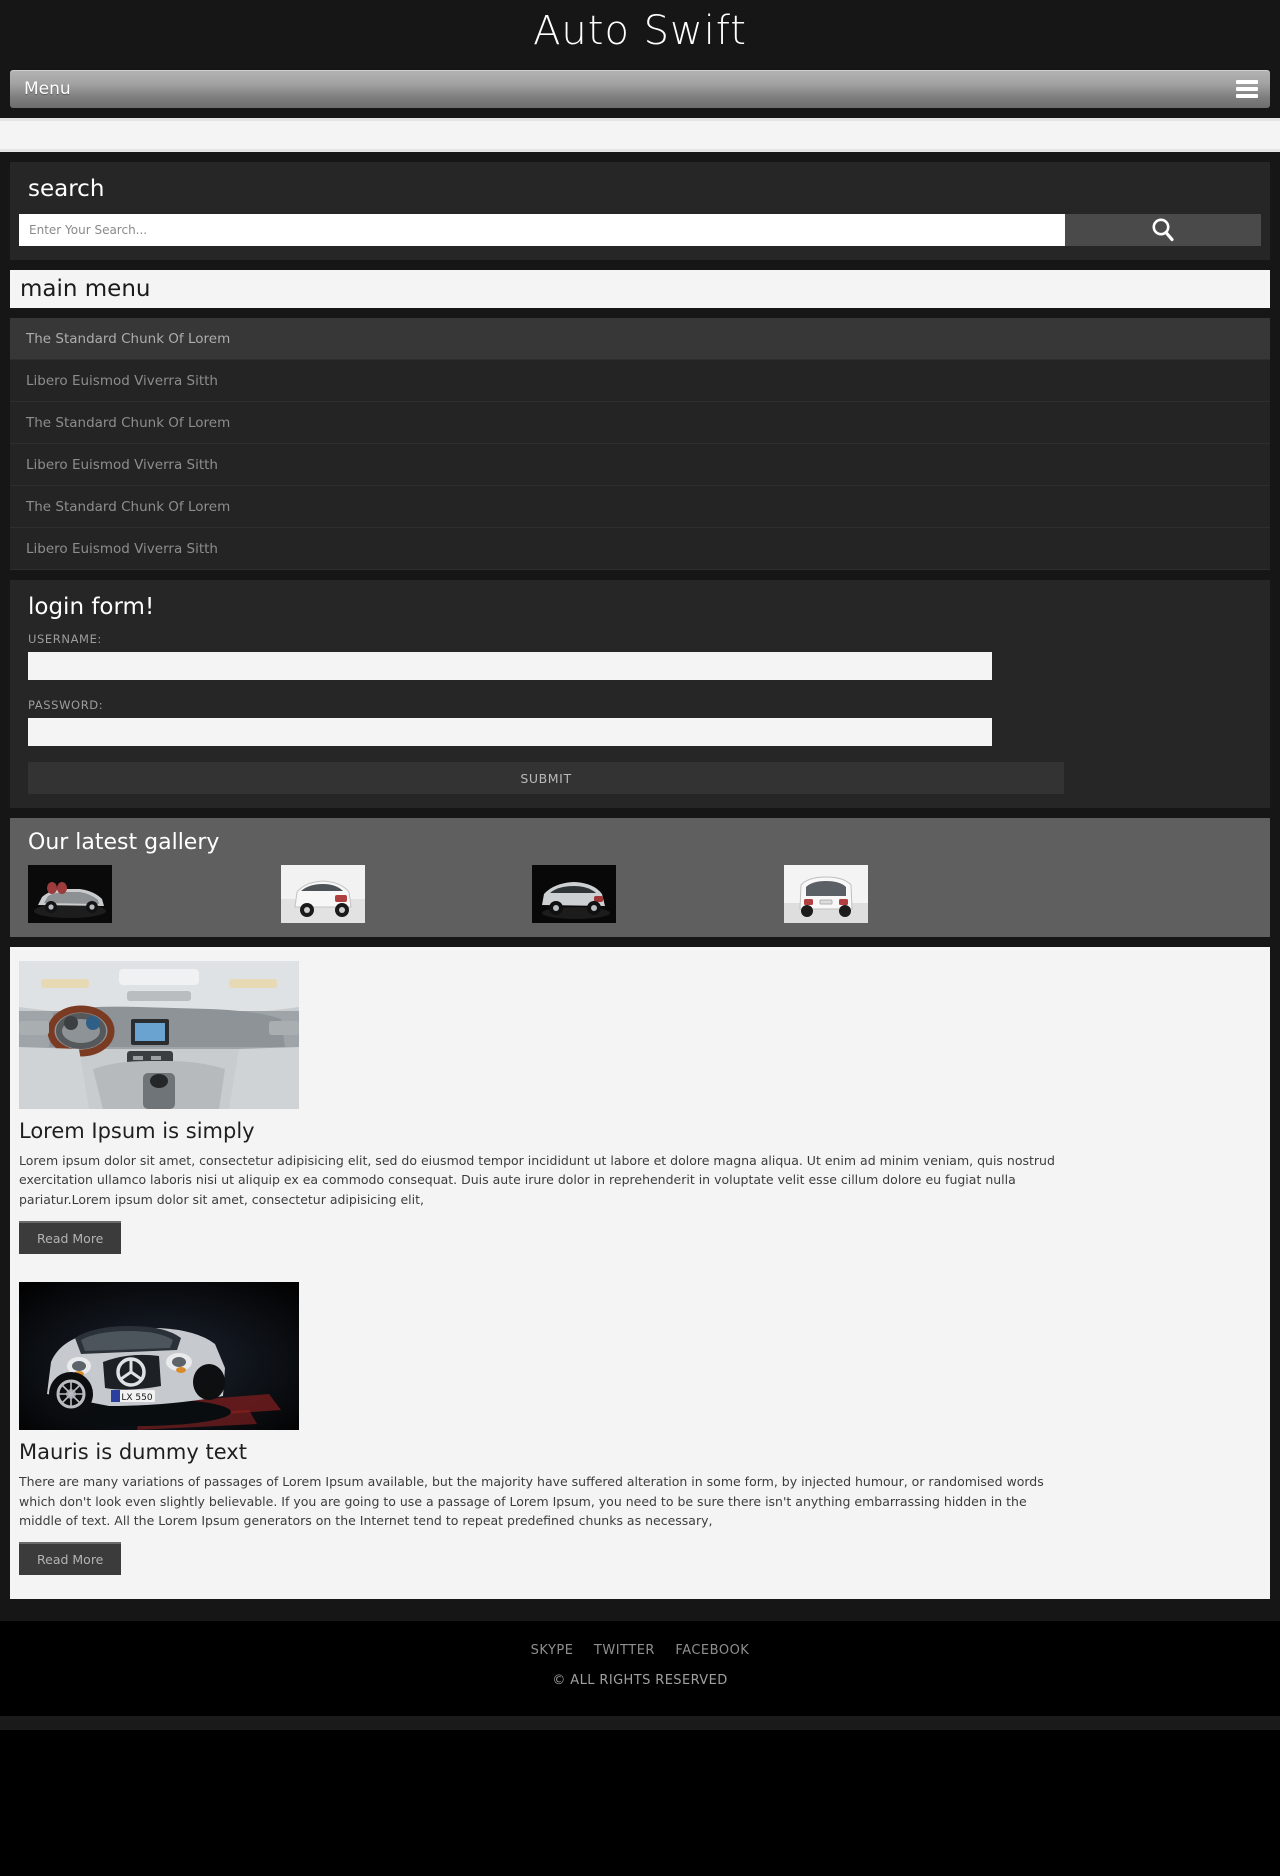 The width and height of the screenshot is (1280, 1876). Describe the element at coordinates (640, 1681) in the screenshot. I see `copyright-text: © ALL RIGHTS RESERVED` at that location.